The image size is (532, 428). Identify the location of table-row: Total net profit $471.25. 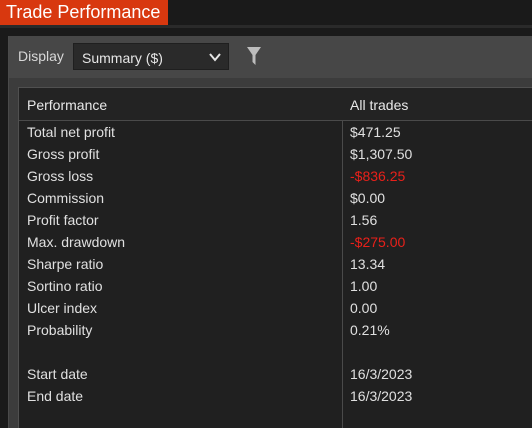
(275, 132).